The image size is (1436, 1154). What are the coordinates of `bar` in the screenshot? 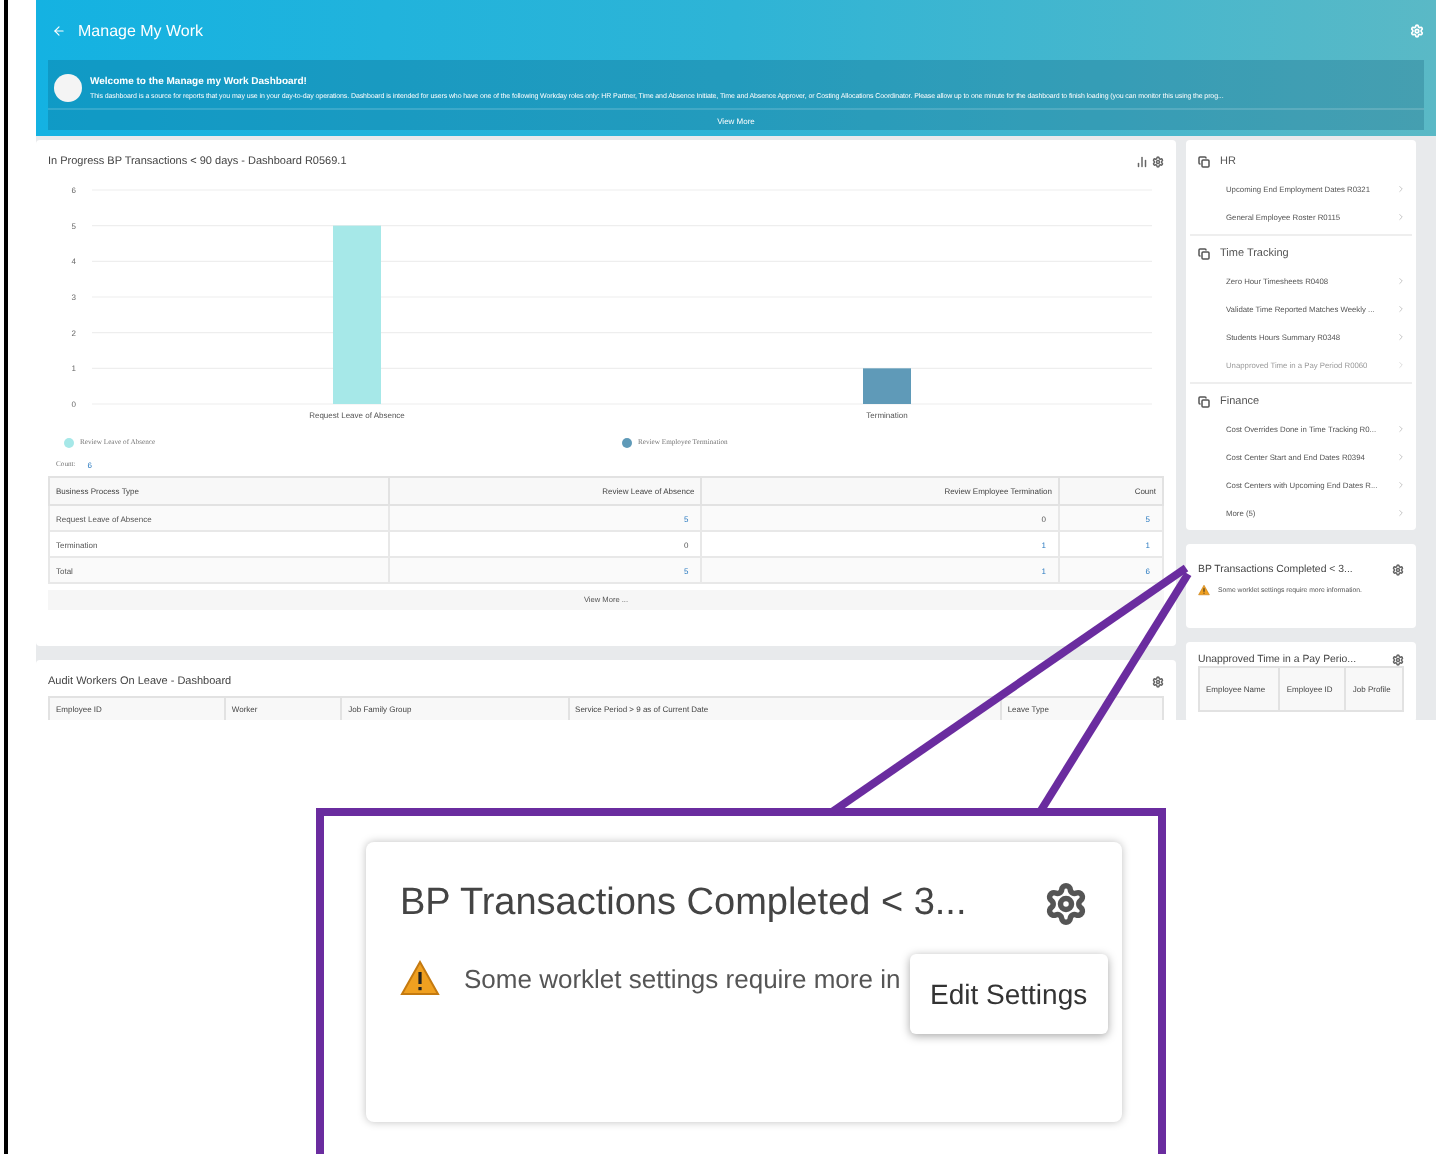 It's located at (887, 386).